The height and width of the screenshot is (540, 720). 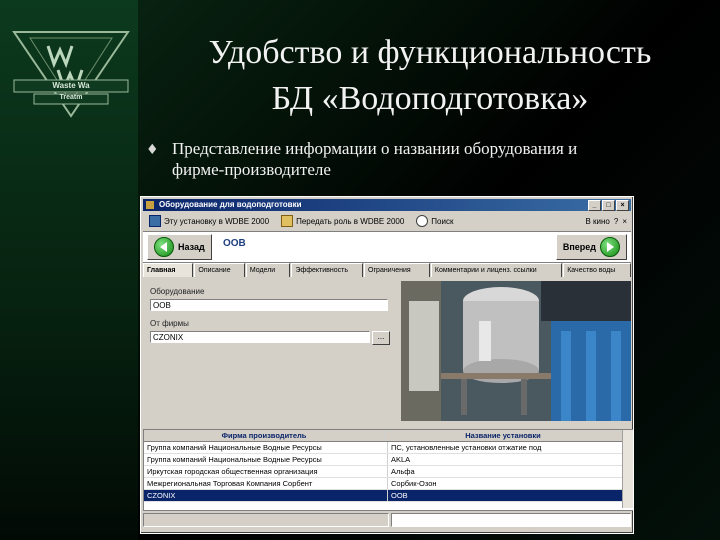 I want to click on menu-export-installation: Эту установку в WDBE 2000, so click(x=209, y=221).